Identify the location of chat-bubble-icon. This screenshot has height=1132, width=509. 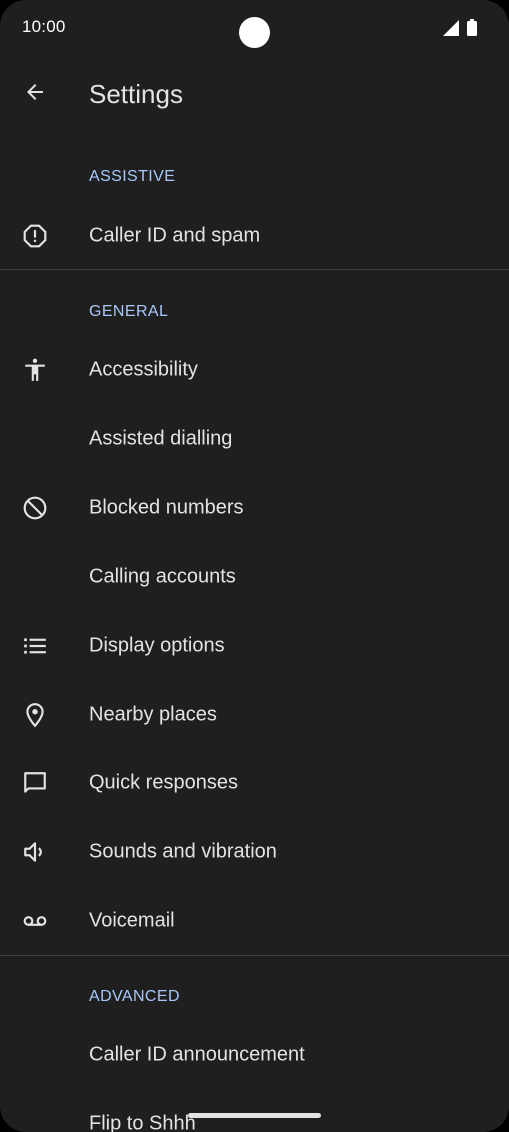
(35, 783).